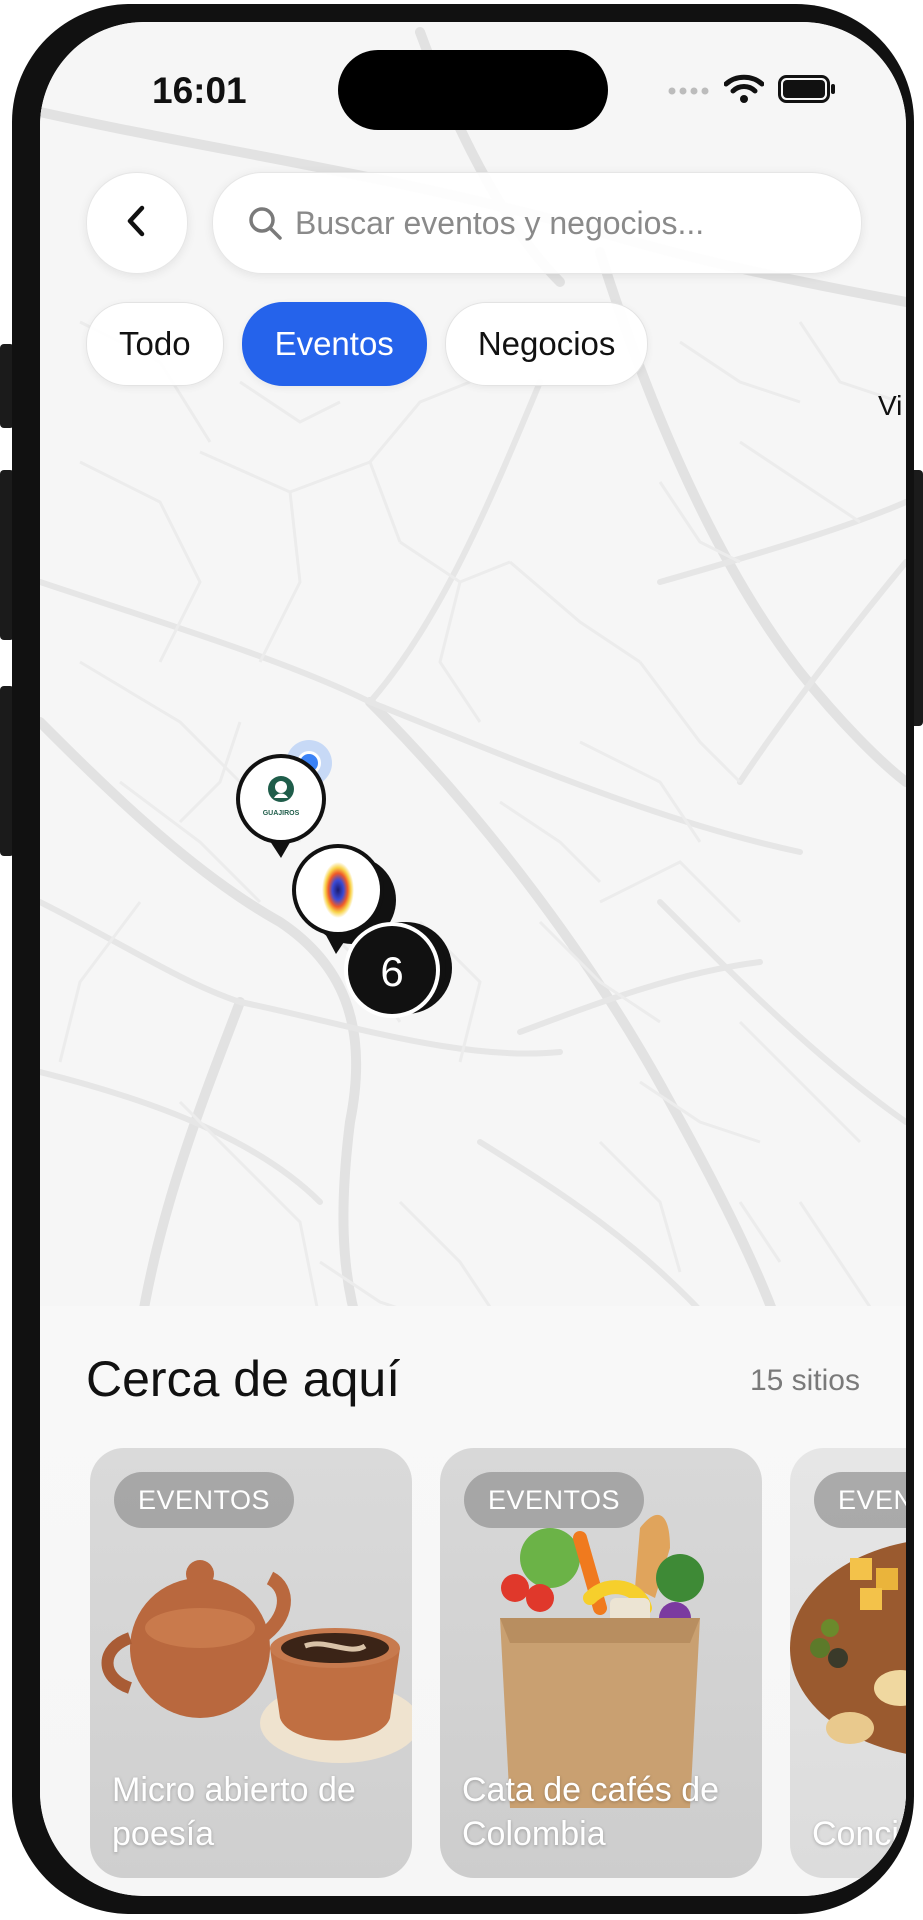 The width and height of the screenshot is (923, 1920). Describe the element at coordinates (243, 1379) in the screenshot. I see `nearby-title: Cerca de aquí` at that location.